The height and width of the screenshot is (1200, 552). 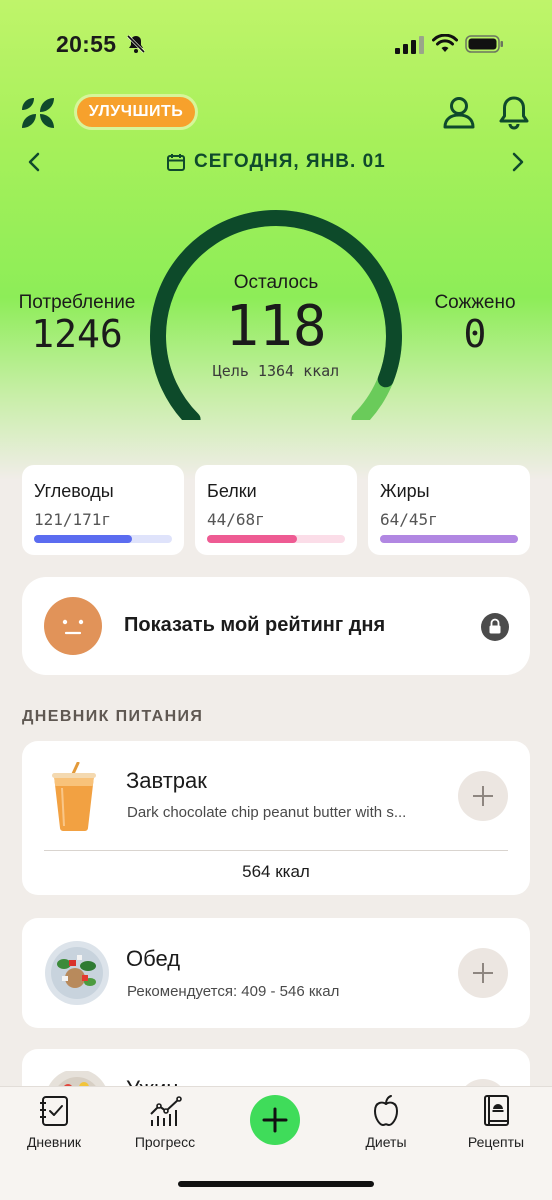 What do you see at coordinates (484, 44) in the screenshot?
I see `battery-icon` at bounding box center [484, 44].